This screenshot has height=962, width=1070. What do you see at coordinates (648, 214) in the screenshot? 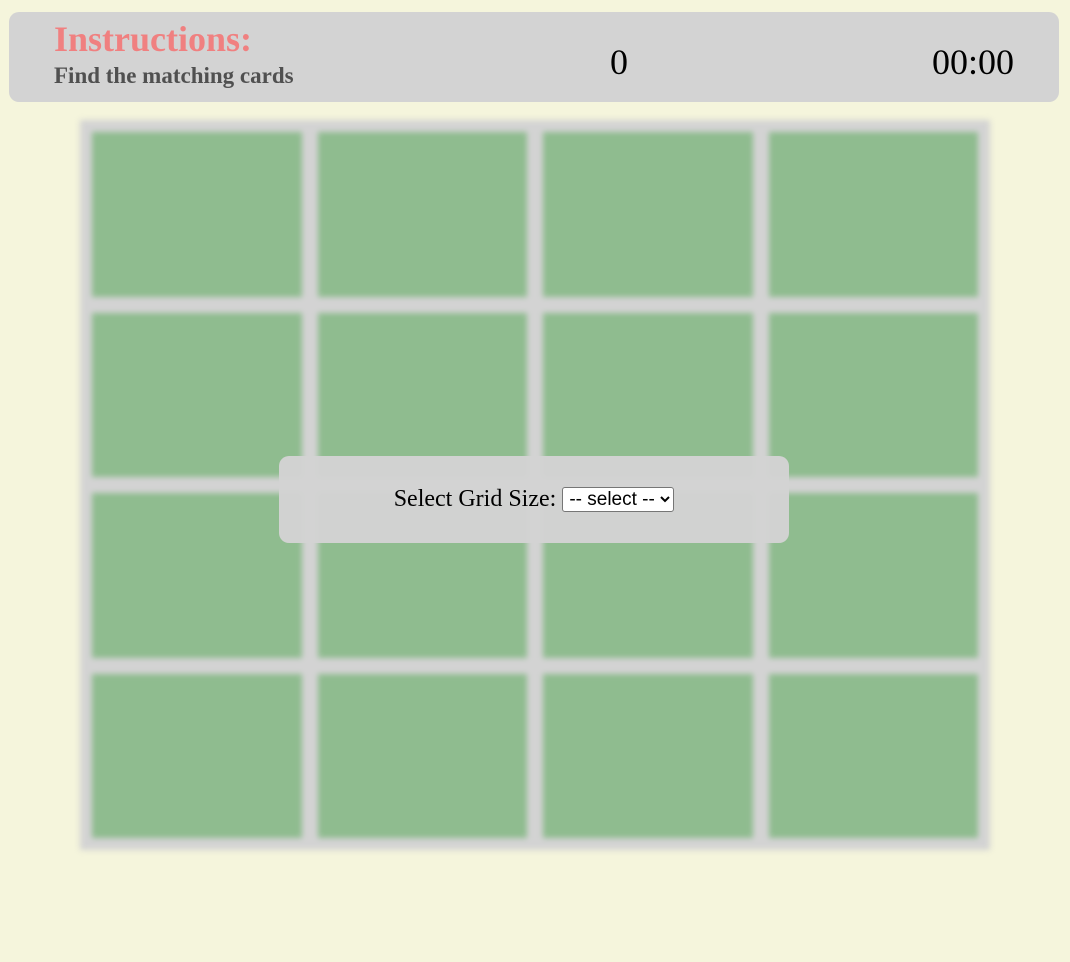
I see `card-r1-c3` at bounding box center [648, 214].